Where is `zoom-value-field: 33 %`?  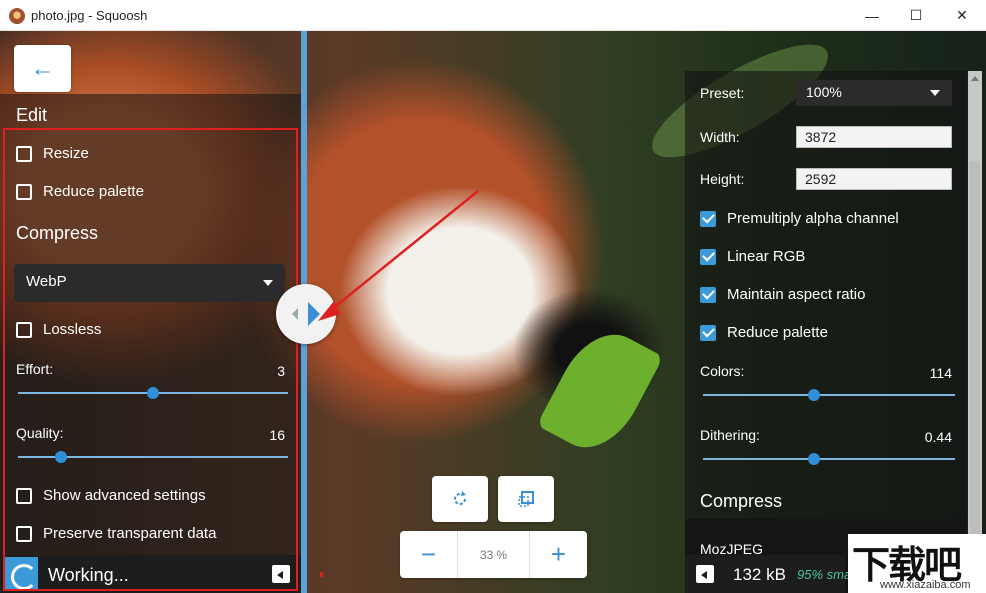 zoom-value-field: 33 % is located at coordinates (493, 554).